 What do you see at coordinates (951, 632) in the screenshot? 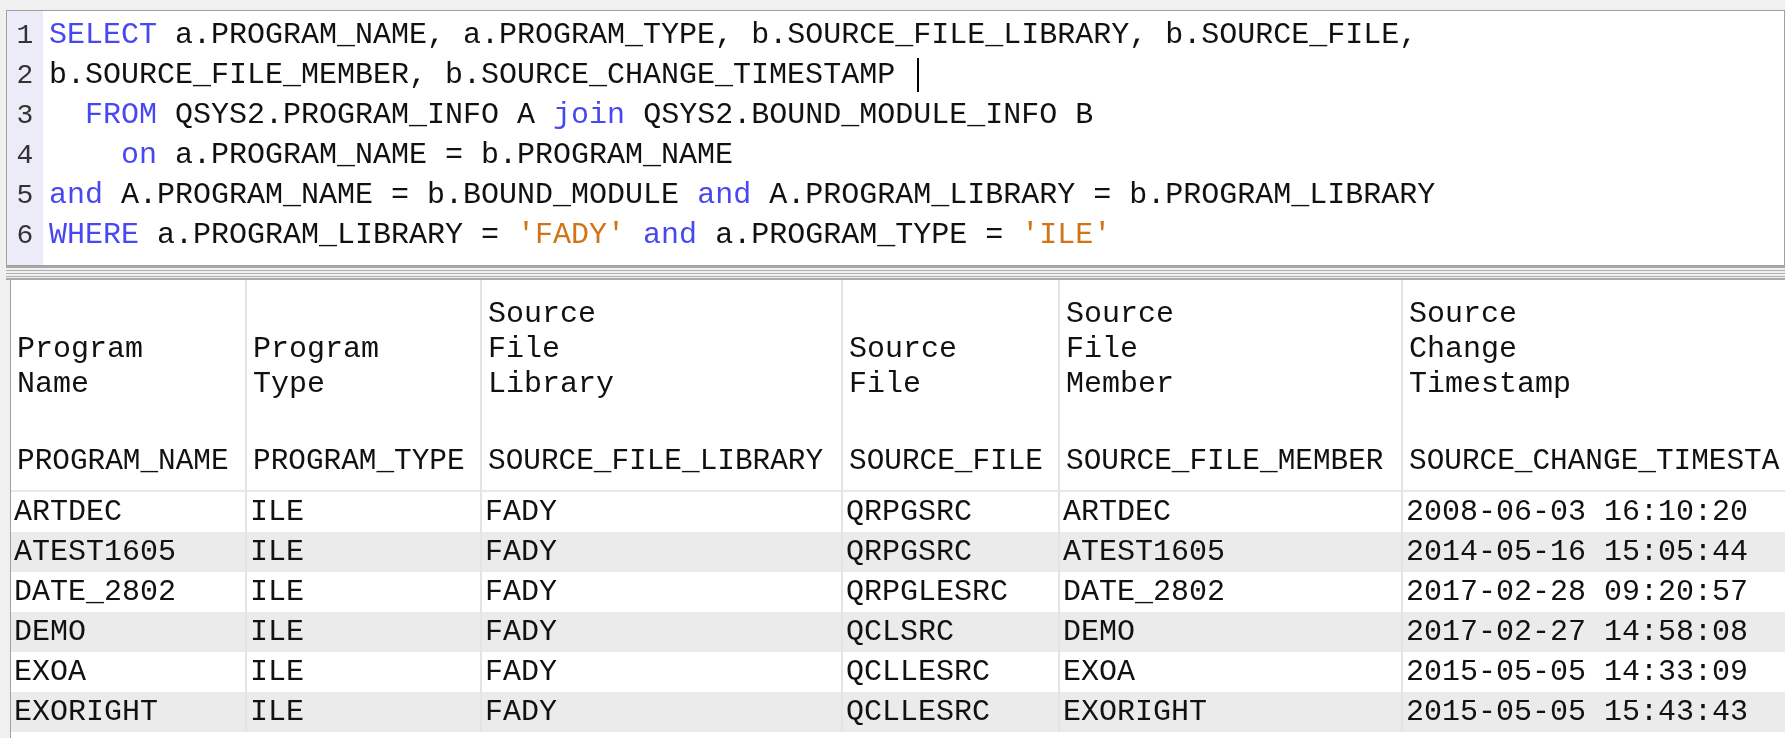
I see `table-cell: QCLSRC` at bounding box center [951, 632].